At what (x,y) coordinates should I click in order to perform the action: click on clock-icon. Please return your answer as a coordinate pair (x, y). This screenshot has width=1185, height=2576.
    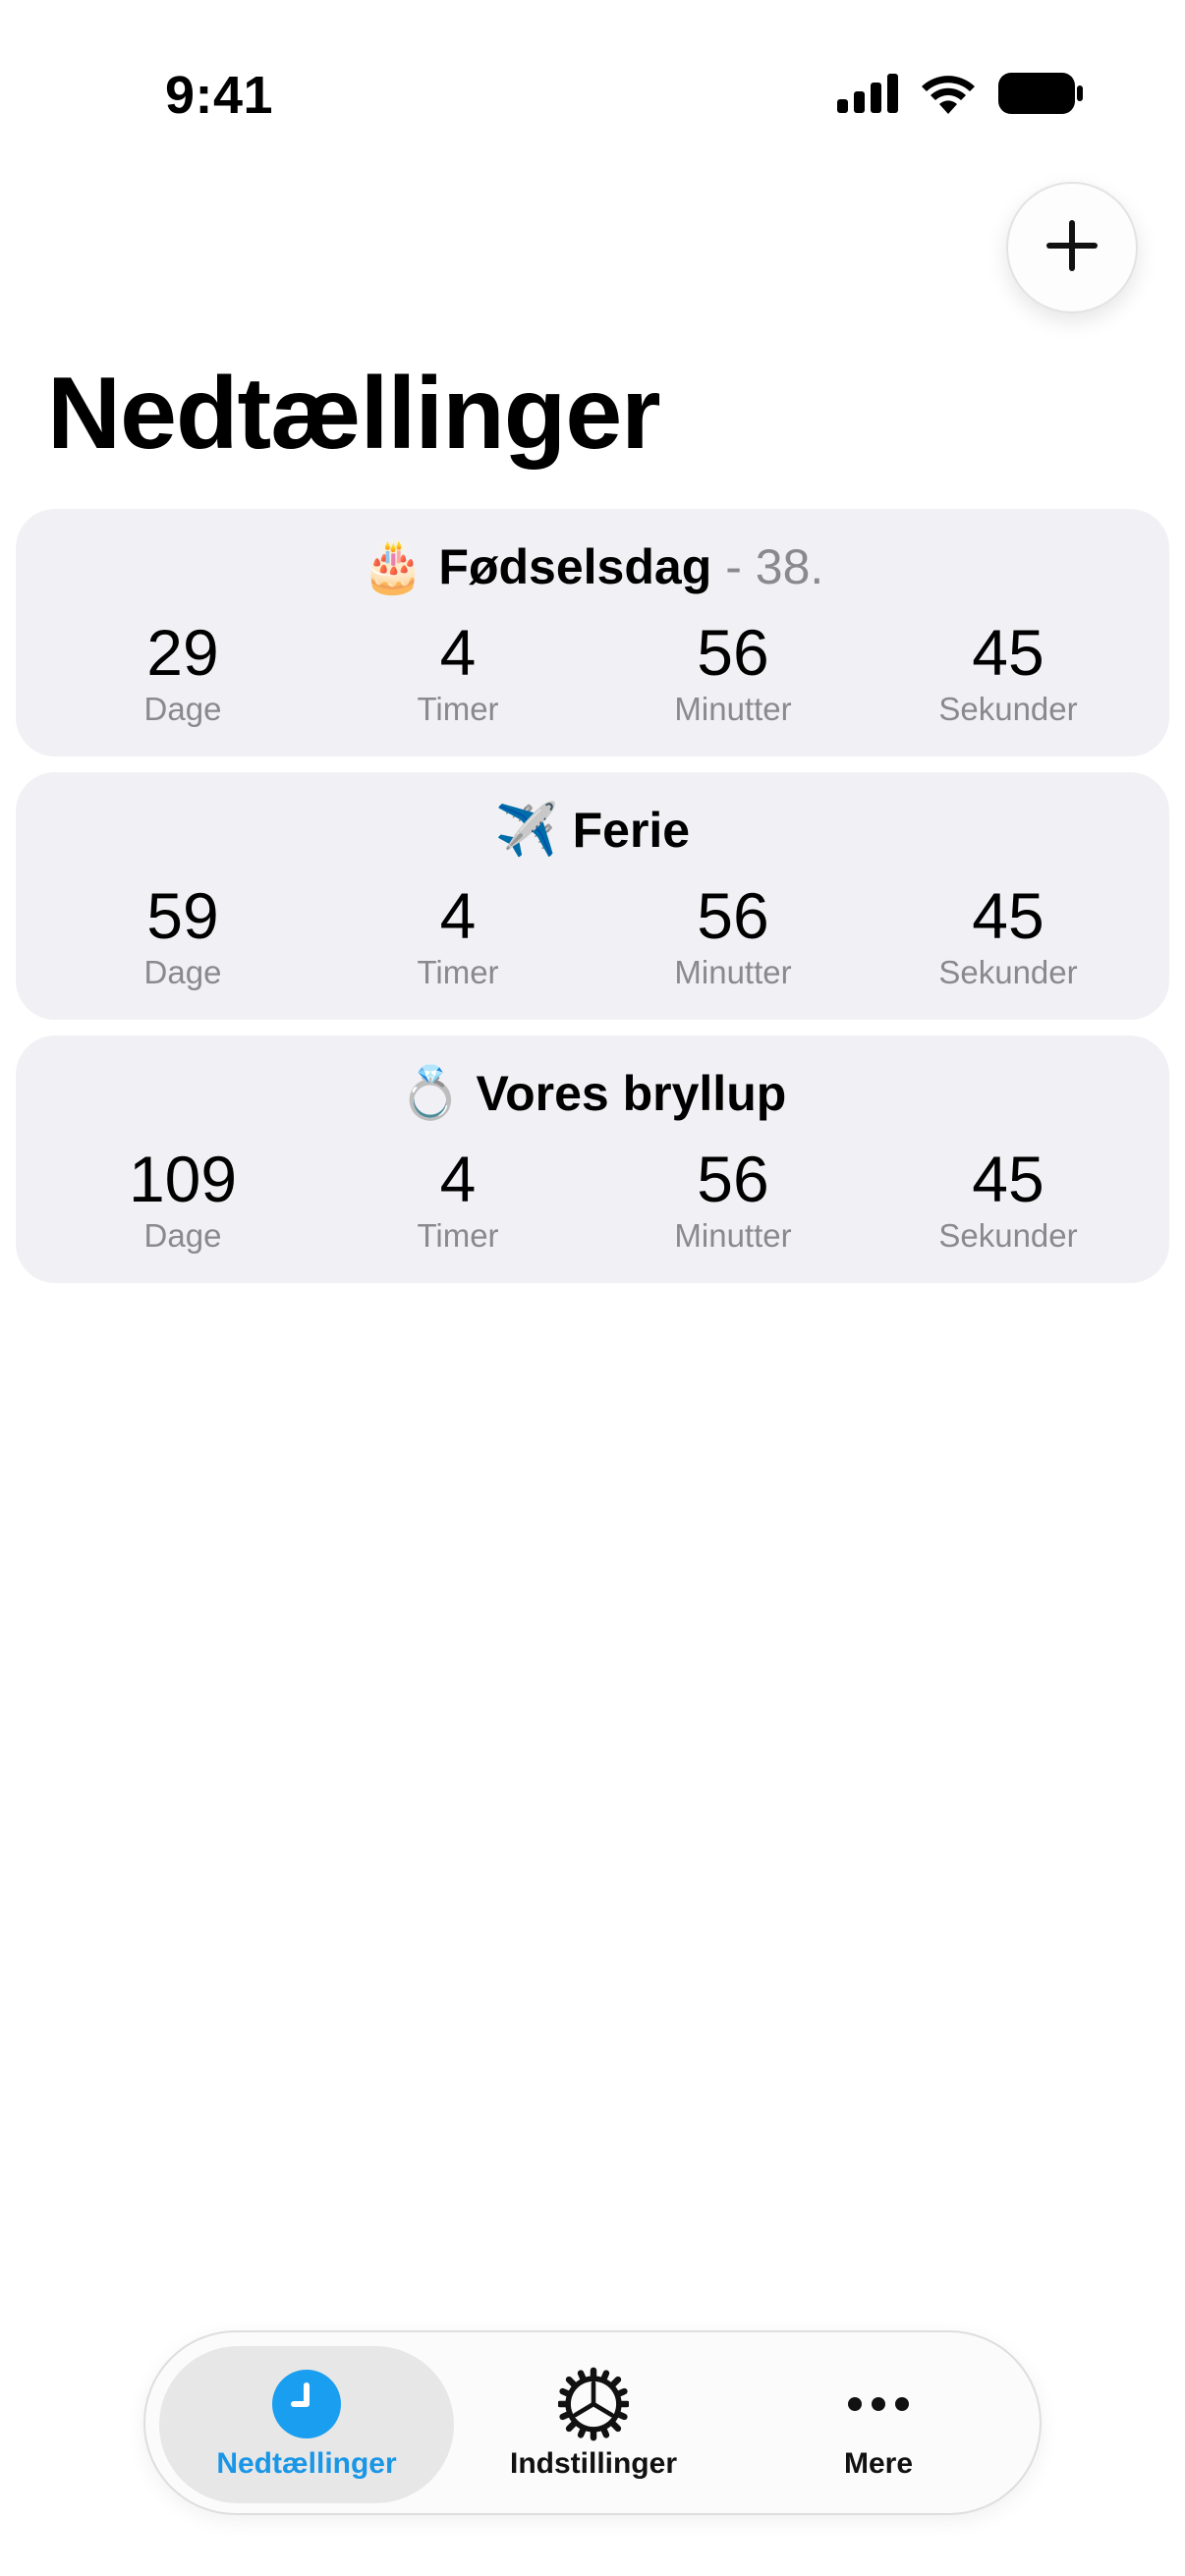
    Looking at the image, I should click on (307, 2404).